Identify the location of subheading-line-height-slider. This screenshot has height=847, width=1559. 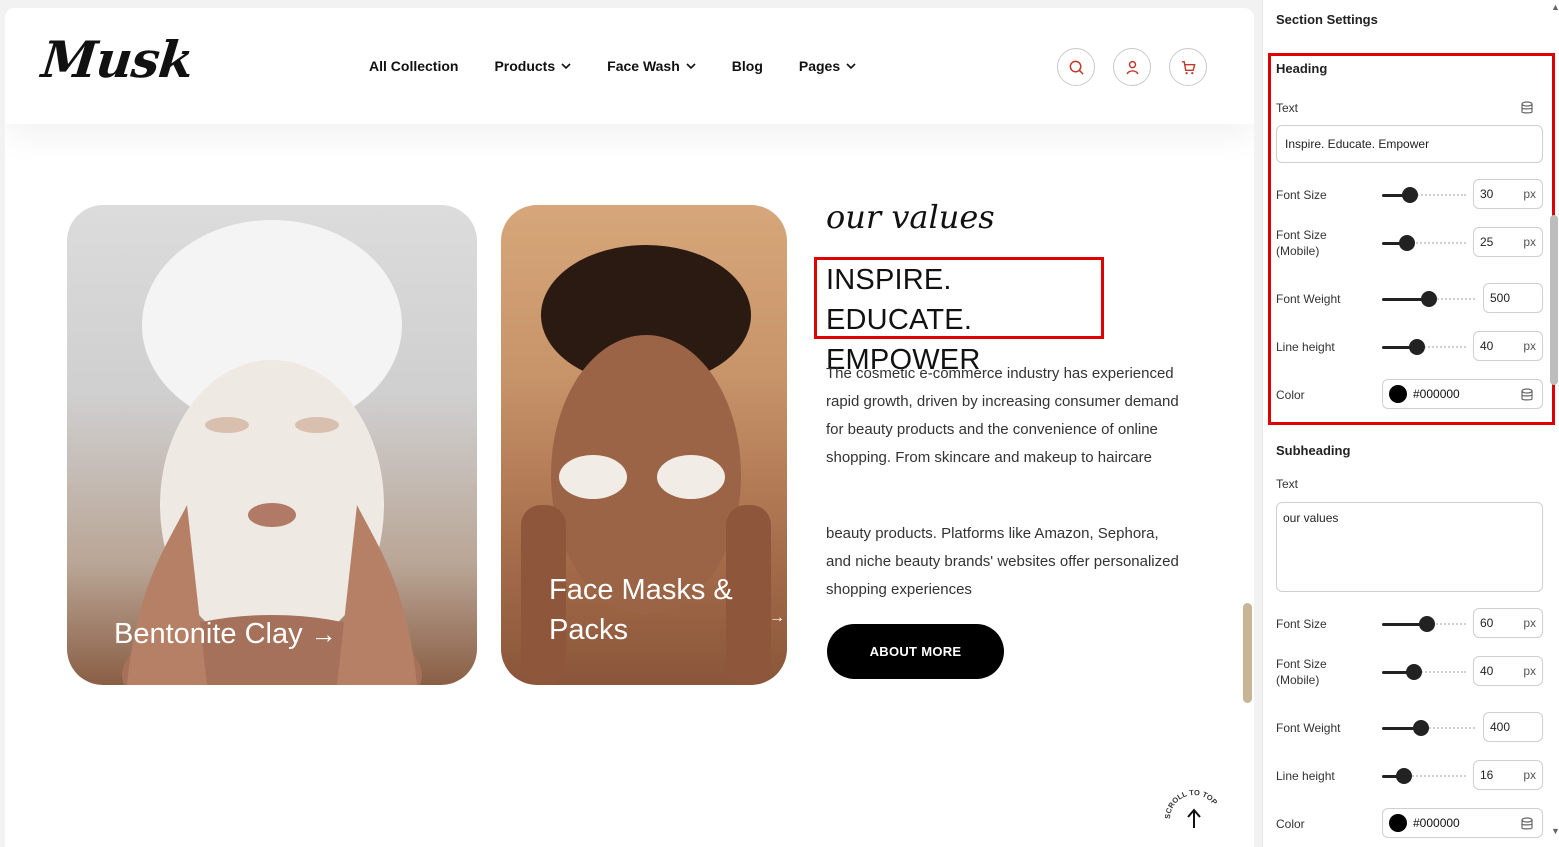
(1424, 776).